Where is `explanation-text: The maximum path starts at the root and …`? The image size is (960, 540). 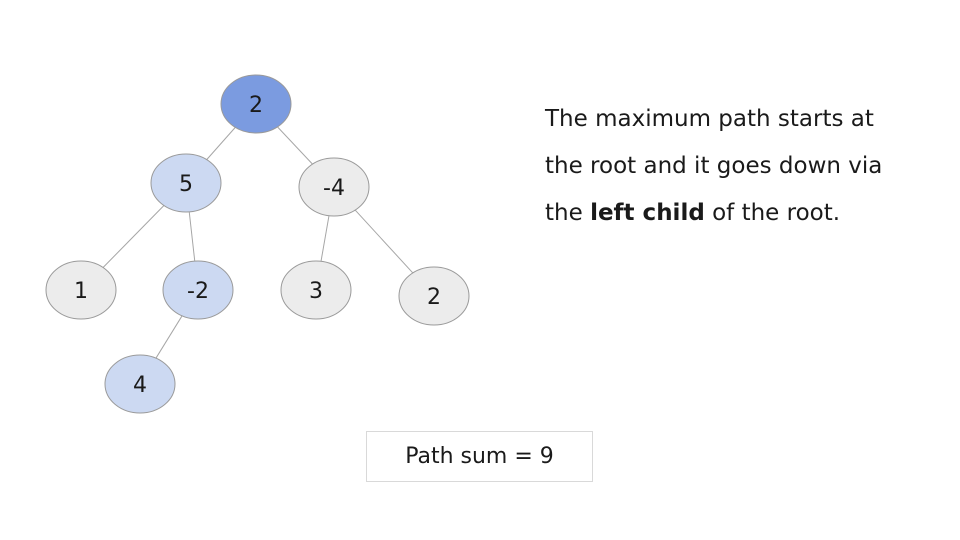
explanation-text: The maximum path starts at the root and … is located at coordinates (725, 166).